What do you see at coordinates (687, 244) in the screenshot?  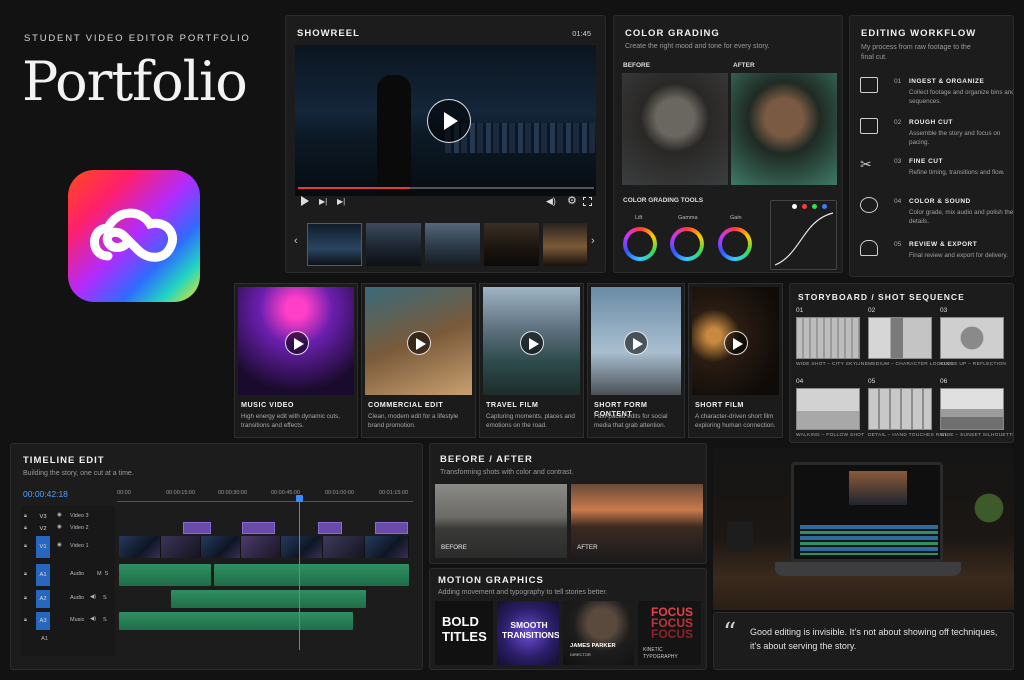 I see `gamma-wheel` at bounding box center [687, 244].